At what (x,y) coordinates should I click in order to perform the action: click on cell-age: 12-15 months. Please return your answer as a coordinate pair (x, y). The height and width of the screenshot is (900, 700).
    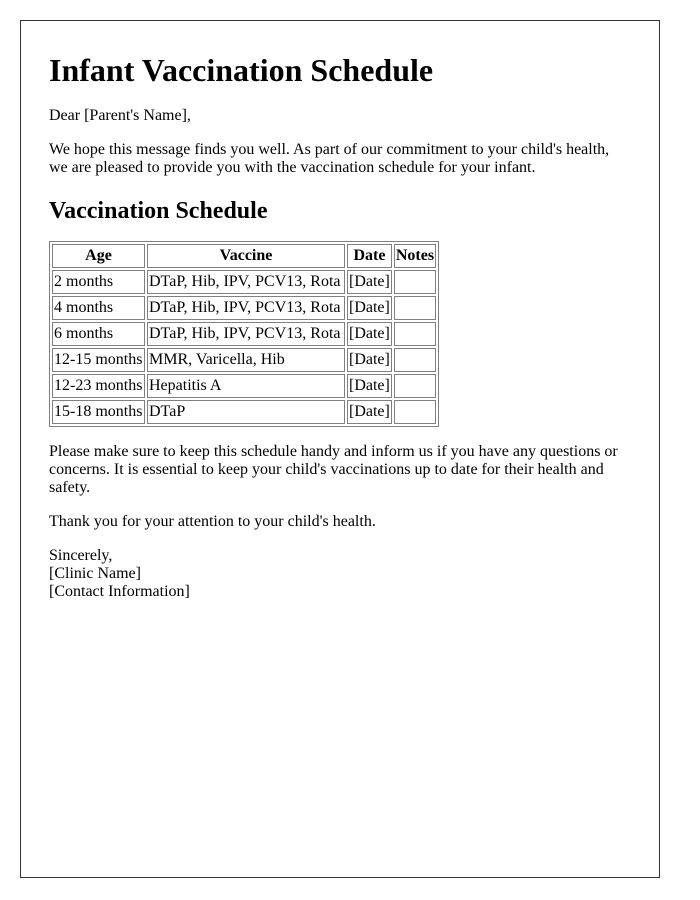
    Looking at the image, I should click on (98, 360).